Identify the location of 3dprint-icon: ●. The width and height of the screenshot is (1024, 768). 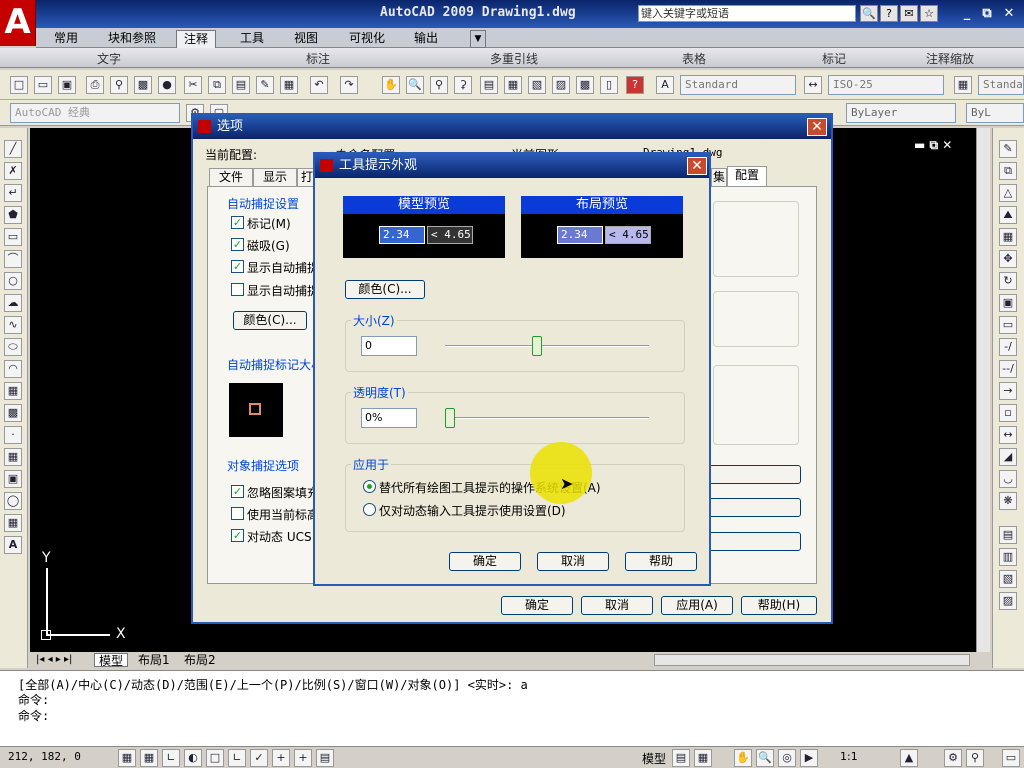
(167, 85).